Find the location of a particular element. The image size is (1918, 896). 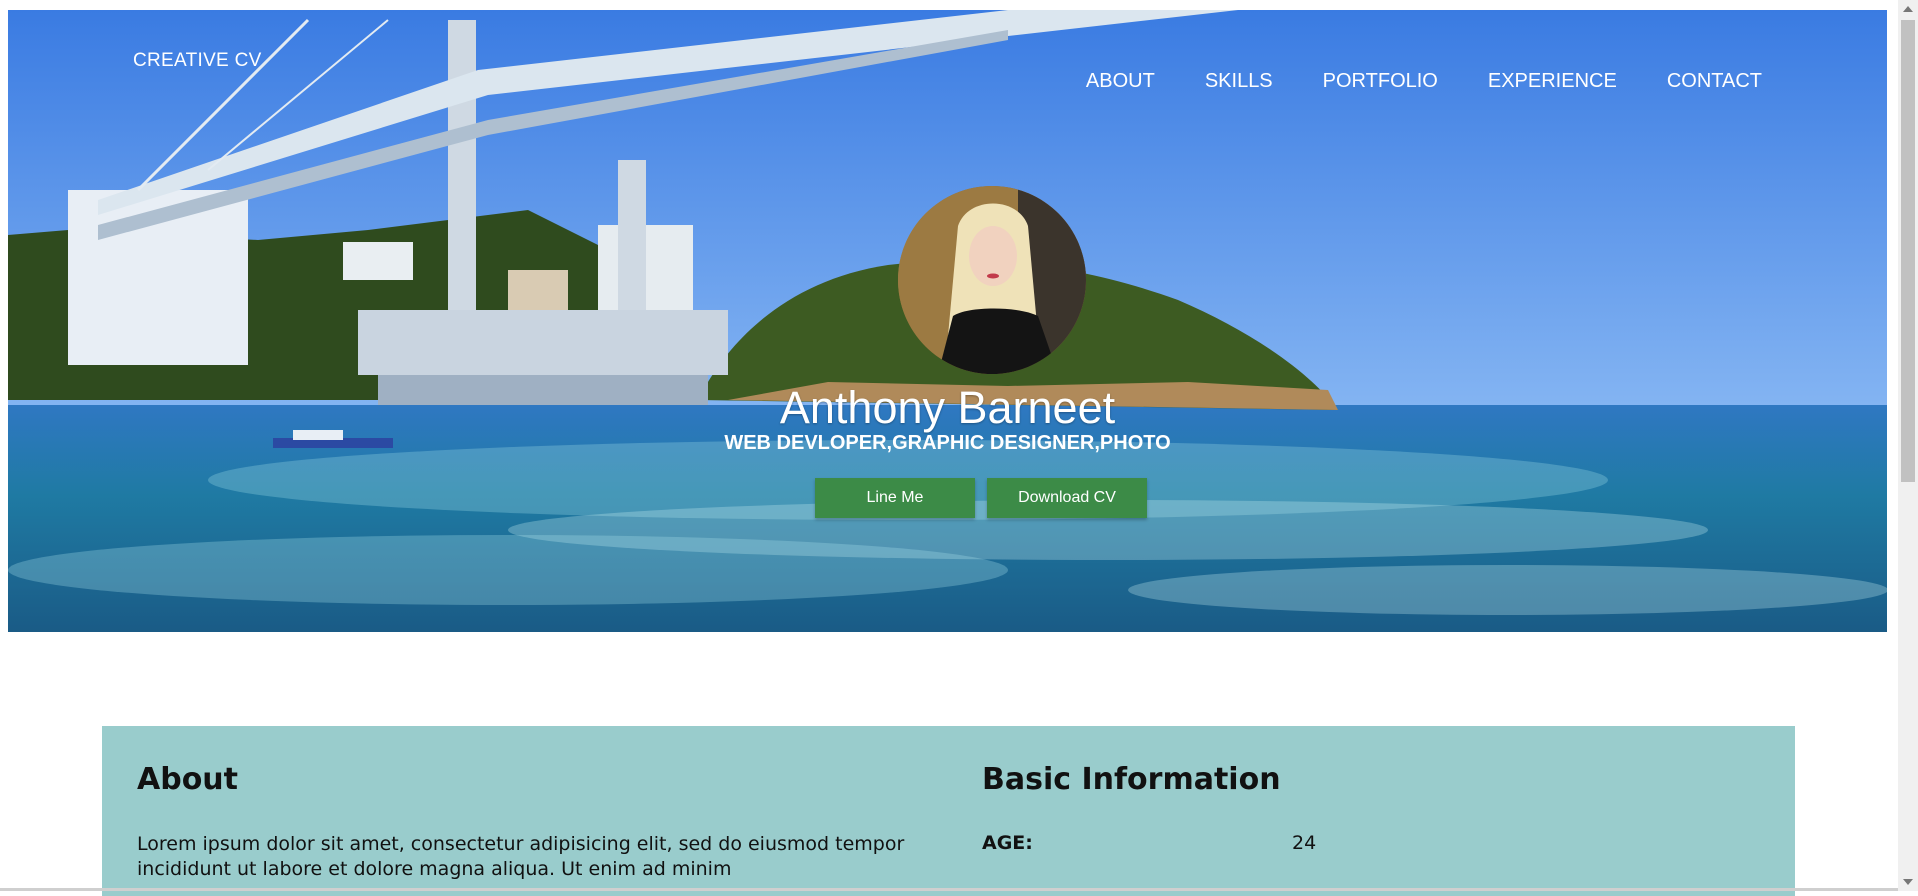

hero-actions: Line Me Download CV is located at coordinates (981, 498).